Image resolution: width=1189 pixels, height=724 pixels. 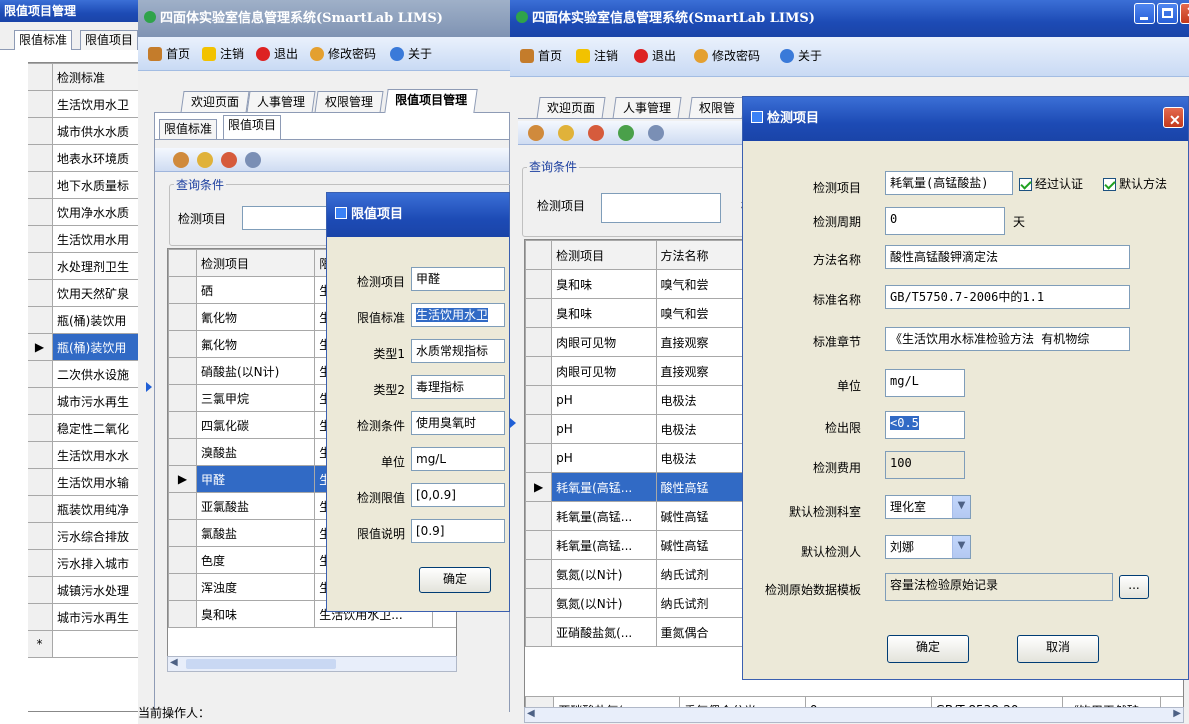 What do you see at coordinates (458, 387) in the screenshot?
I see `field-input: 毒理指标` at bounding box center [458, 387].